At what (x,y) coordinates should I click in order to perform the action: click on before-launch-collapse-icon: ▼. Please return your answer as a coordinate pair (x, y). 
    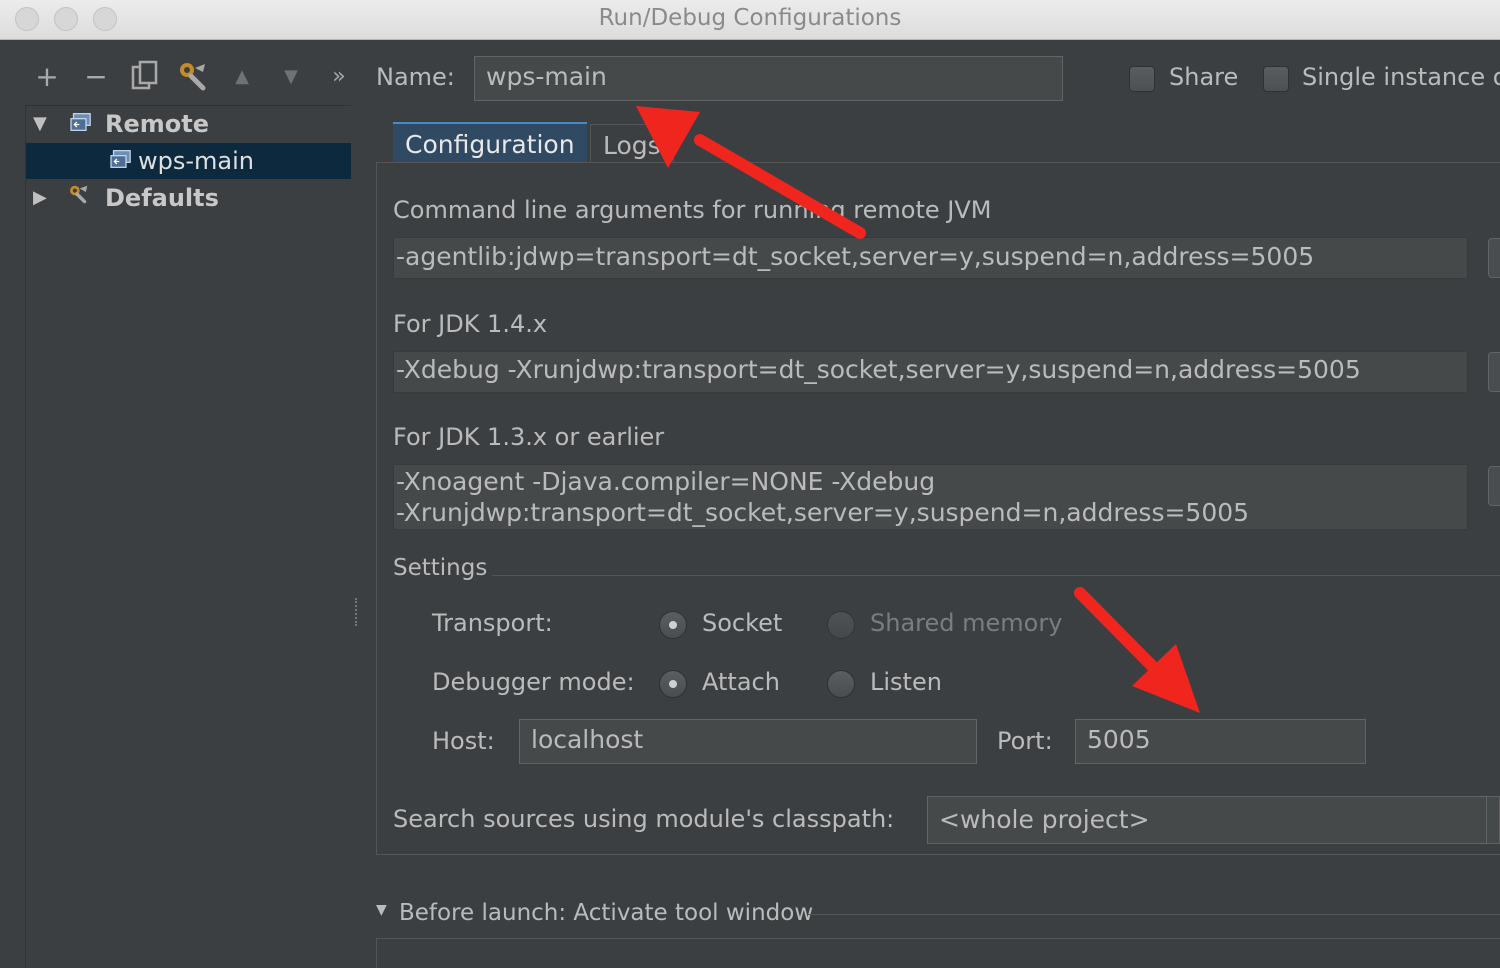
    Looking at the image, I should click on (381, 910).